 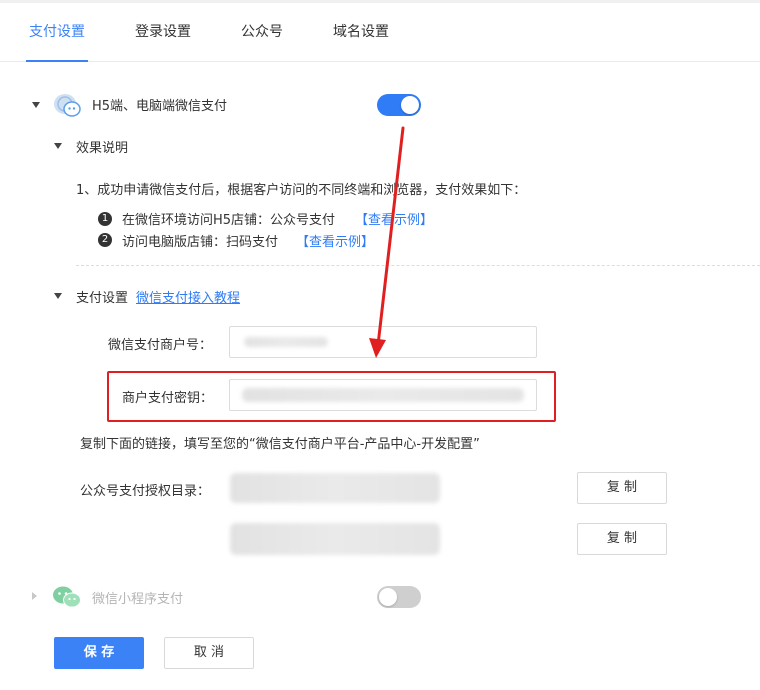 I want to click on effect-item-1-text: 在微信环境访问H5店铺：公众号支付, so click(x=229, y=220).